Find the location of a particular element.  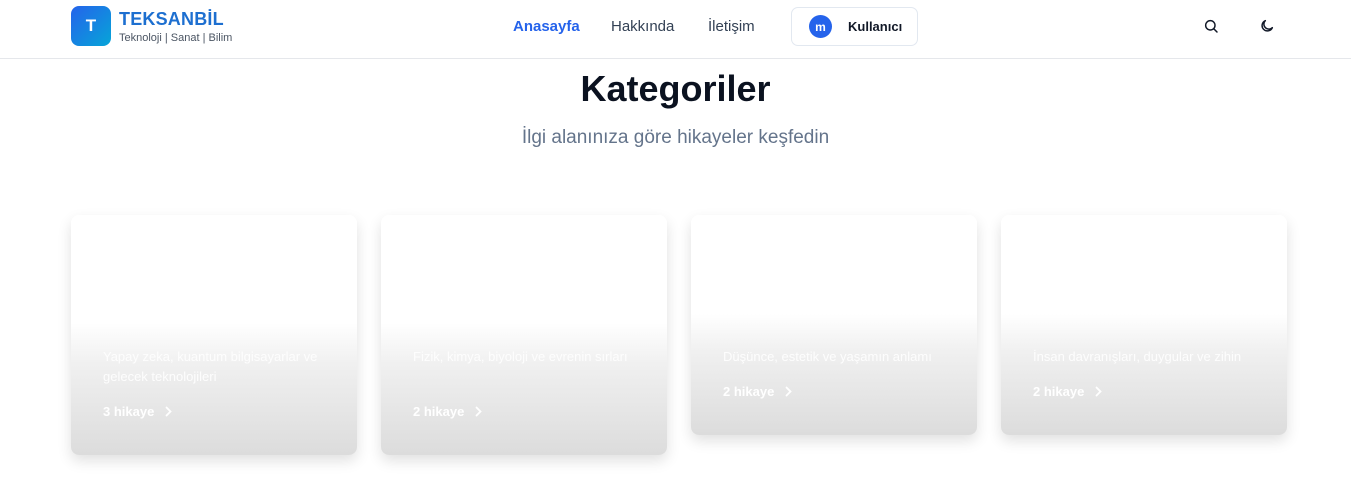

brand-text: TEKSANBİL Teknoloji | Sanat | Bilim is located at coordinates (175, 27).